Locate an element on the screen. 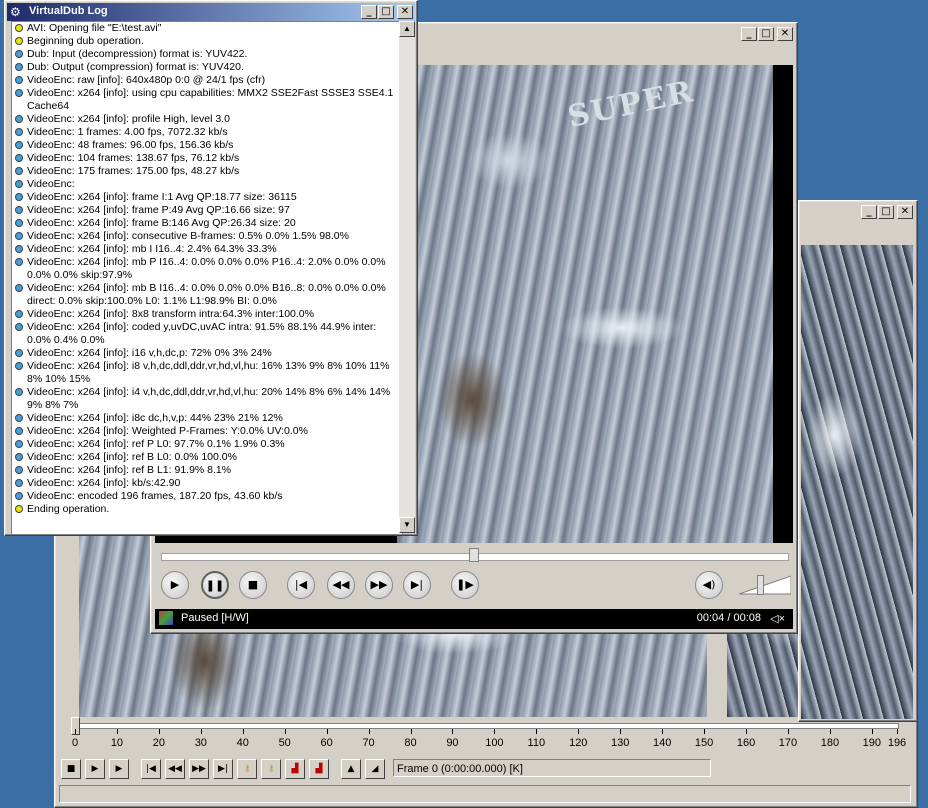 The height and width of the screenshot is (808, 928). play-input-button: ▶ is located at coordinates (95, 769).